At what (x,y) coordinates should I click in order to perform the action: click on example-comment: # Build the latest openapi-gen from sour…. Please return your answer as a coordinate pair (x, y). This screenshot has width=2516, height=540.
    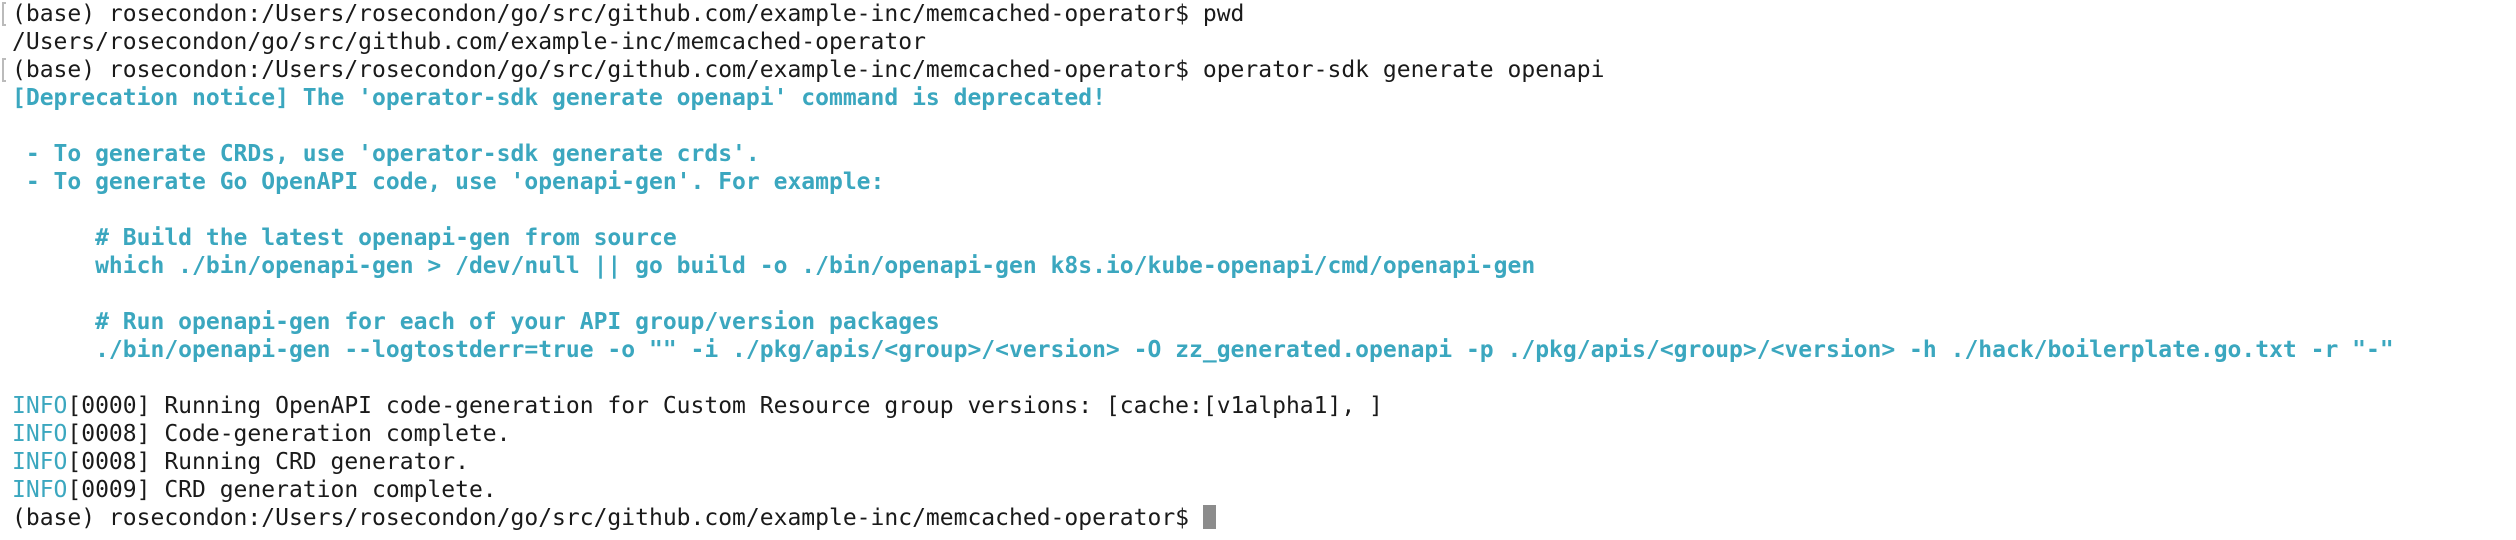
    Looking at the image, I should click on (344, 238).